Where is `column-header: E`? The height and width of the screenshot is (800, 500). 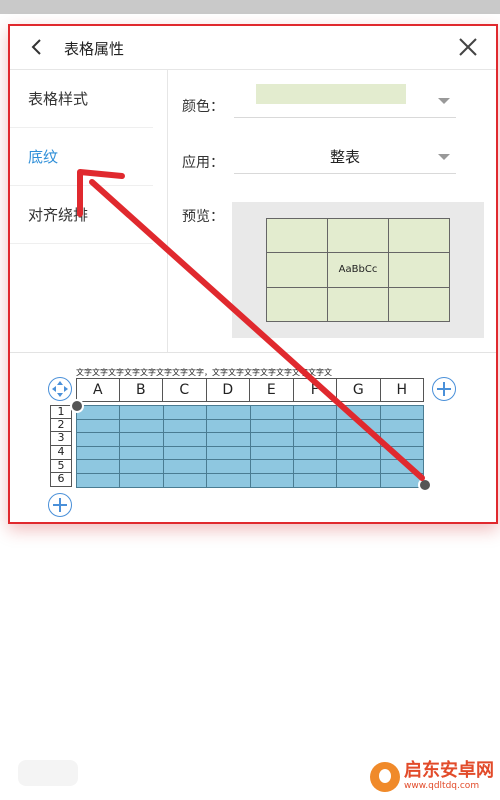 column-header: E is located at coordinates (272, 390).